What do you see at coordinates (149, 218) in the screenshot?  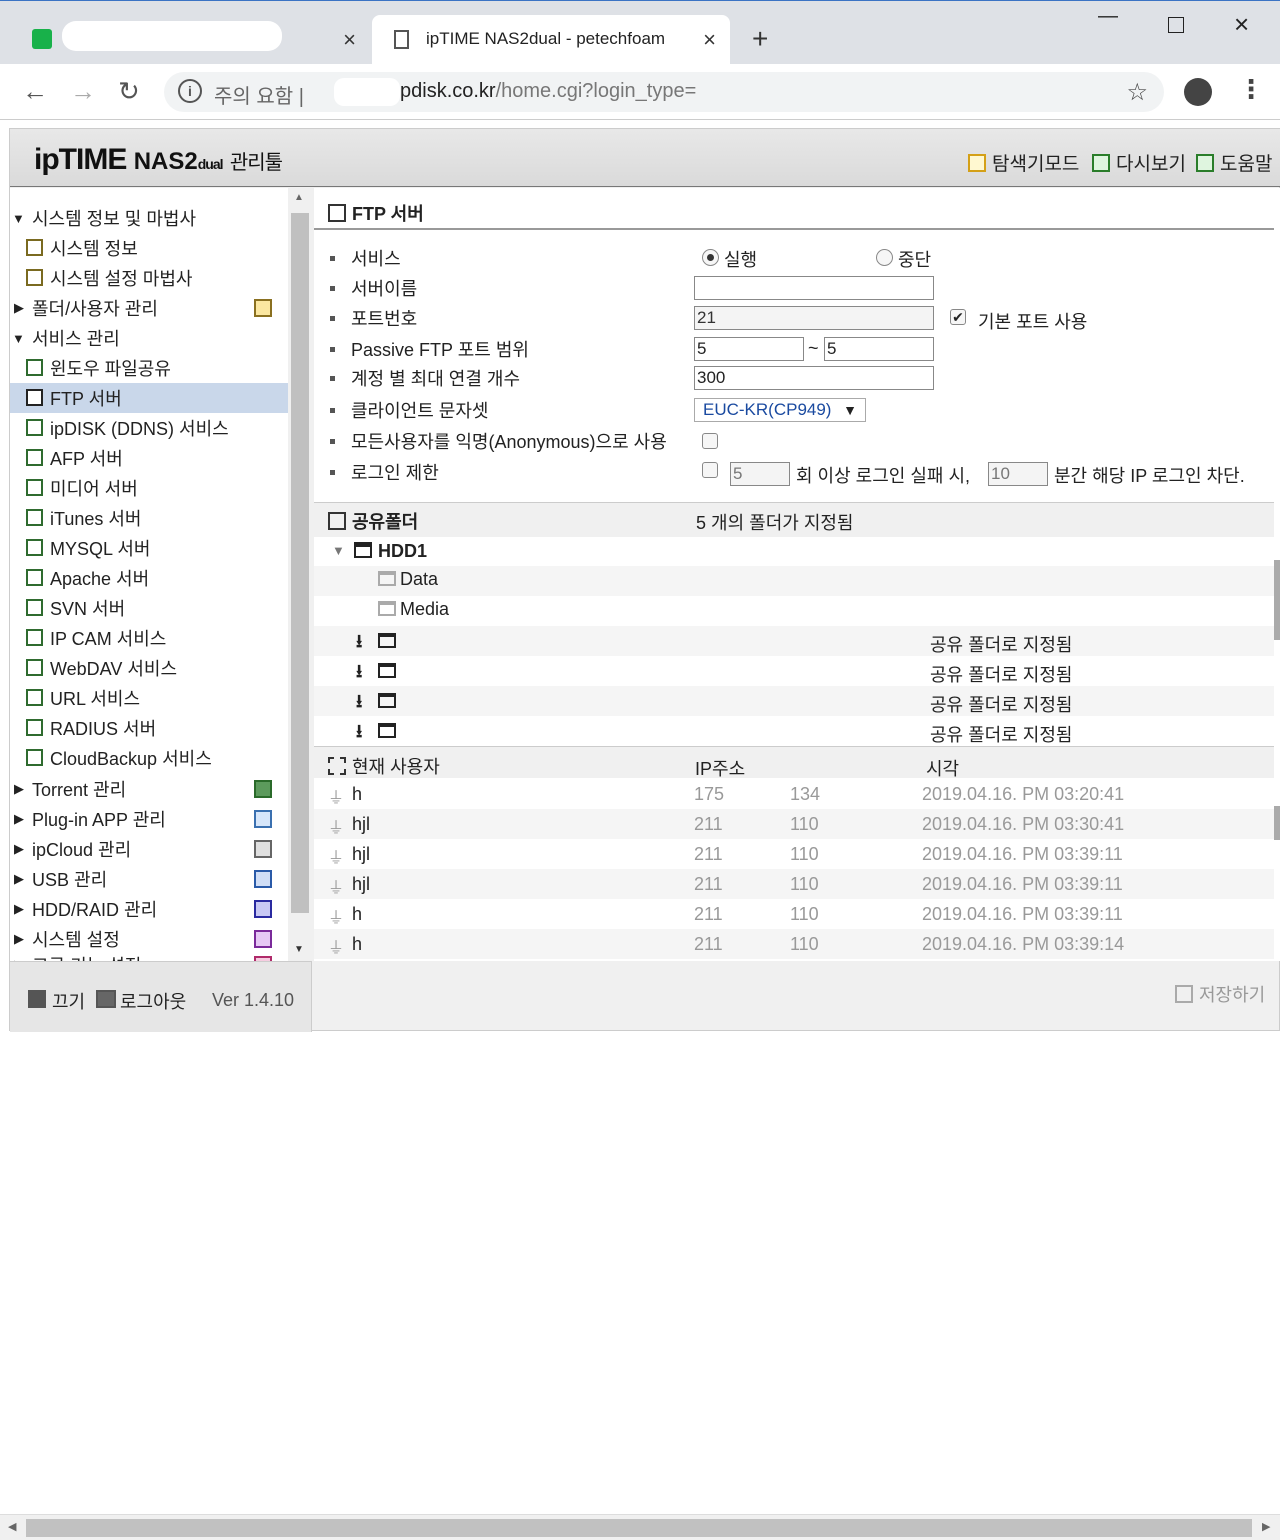 I see `sidebar-group-system: ▼ 시스템 정보 및 마법사` at bounding box center [149, 218].